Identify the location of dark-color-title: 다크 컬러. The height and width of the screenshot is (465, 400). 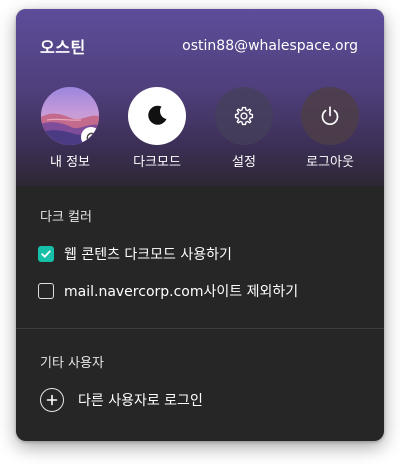
(66, 217).